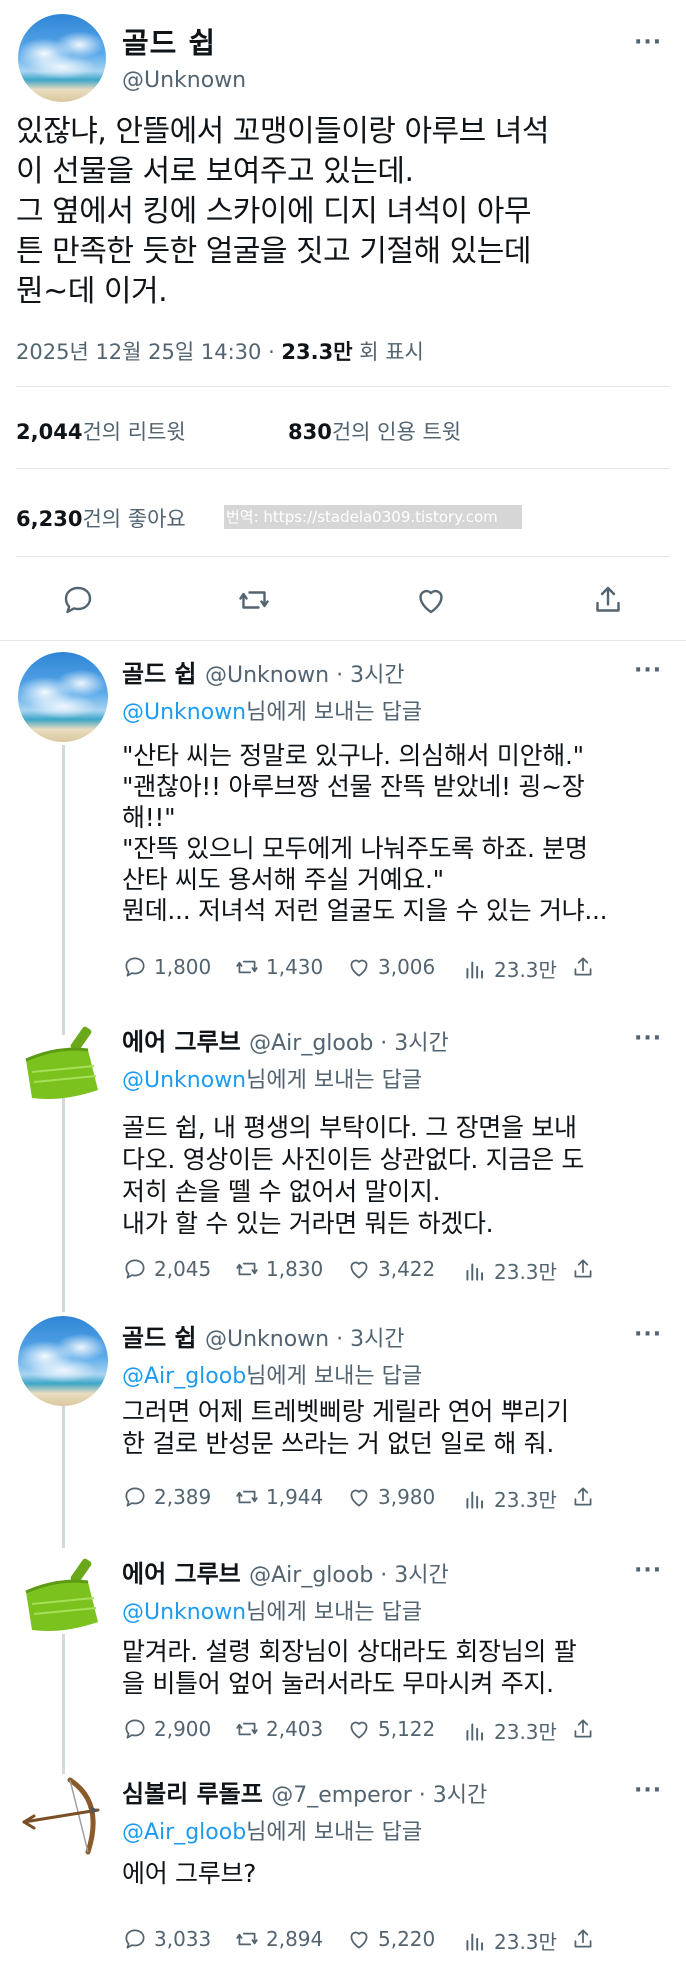  What do you see at coordinates (183, 1939) in the screenshot?
I see `reply-count: 3,033` at bounding box center [183, 1939].